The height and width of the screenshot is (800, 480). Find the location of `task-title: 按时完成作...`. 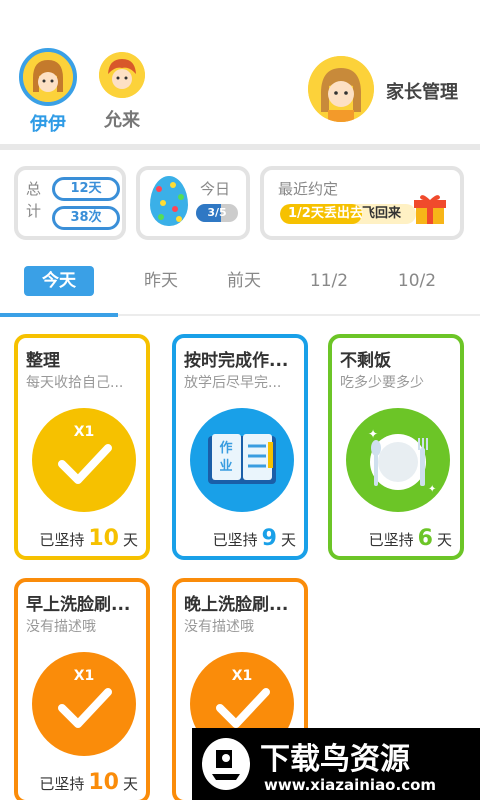

task-title: 按时完成作... is located at coordinates (236, 361).